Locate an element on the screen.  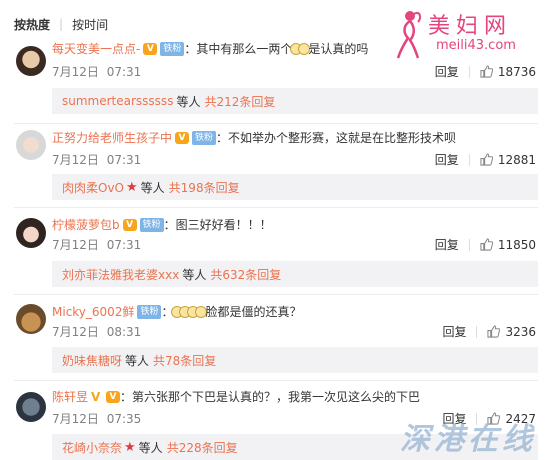
comment-body: 陈轩昱 V V ：第六张那个下巴是认真的？，我第一次见这么尖的下巴 is located at coordinates (236, 396).